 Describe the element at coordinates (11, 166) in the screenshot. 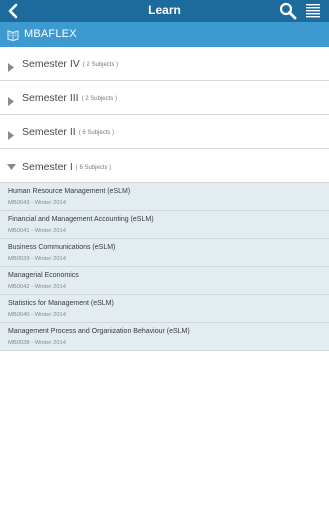

I see `triangle-down-icon` at that location.